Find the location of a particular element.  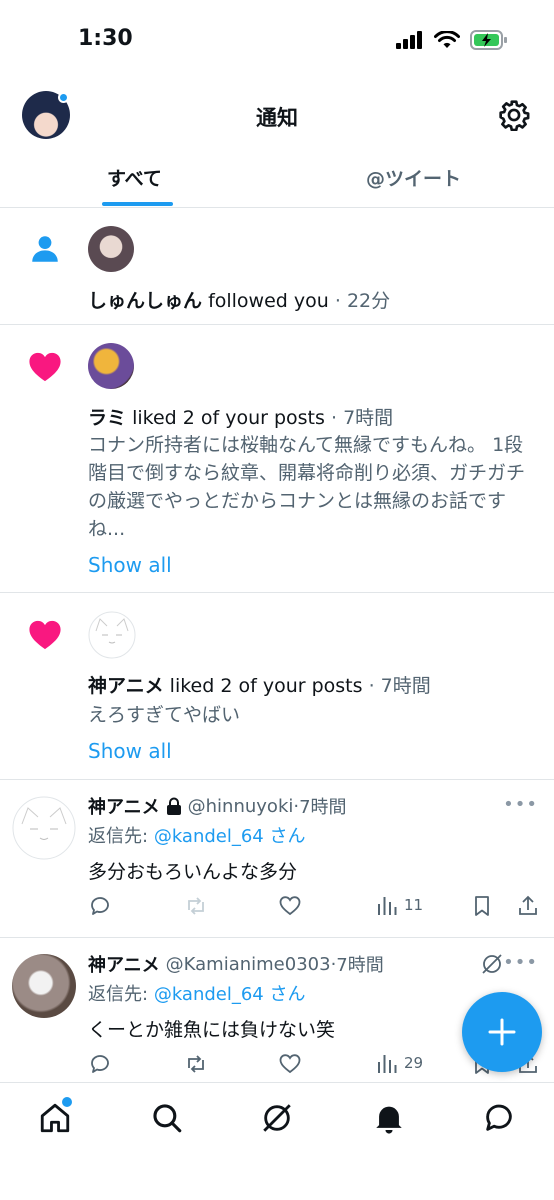

views-button: 29 is located at coordinates (399, 1063).